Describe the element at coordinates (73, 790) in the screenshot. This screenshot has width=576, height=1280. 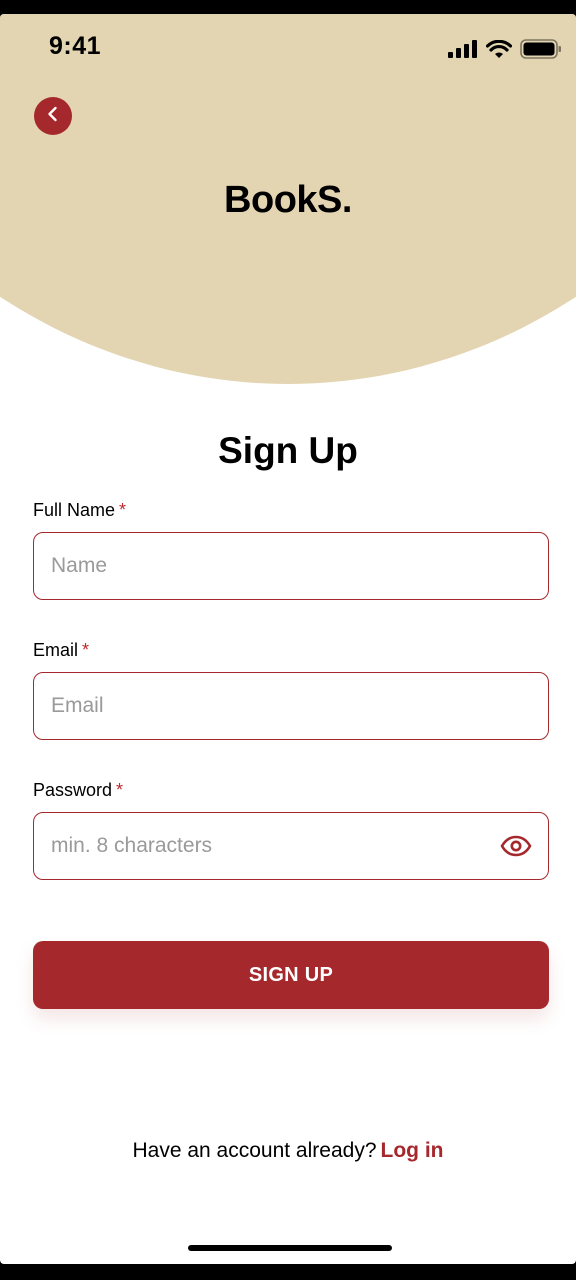
I see `password-label-text: Password` at that location.